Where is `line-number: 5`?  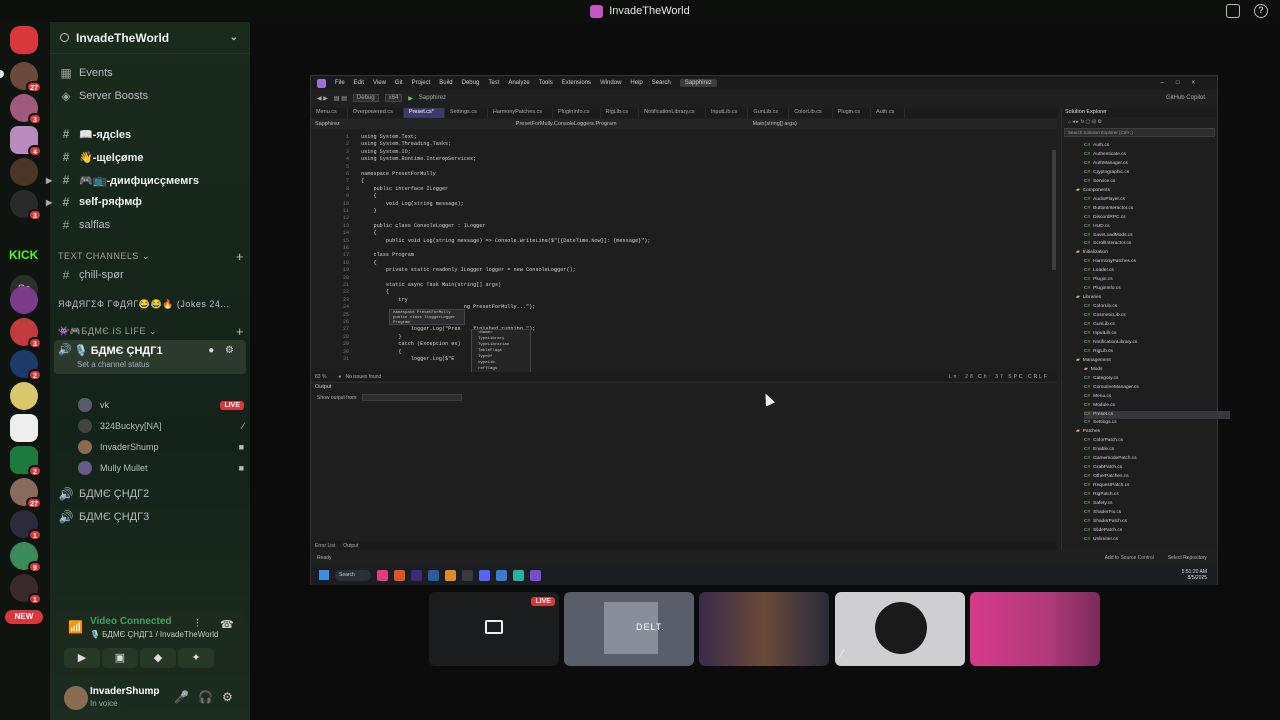
line-number: 5 is located at coordinates (347, 166).